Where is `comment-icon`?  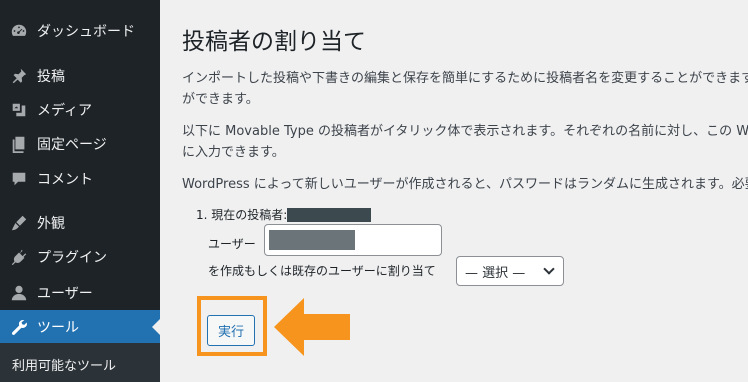 comment-icon is located at coordinates (19, 179).